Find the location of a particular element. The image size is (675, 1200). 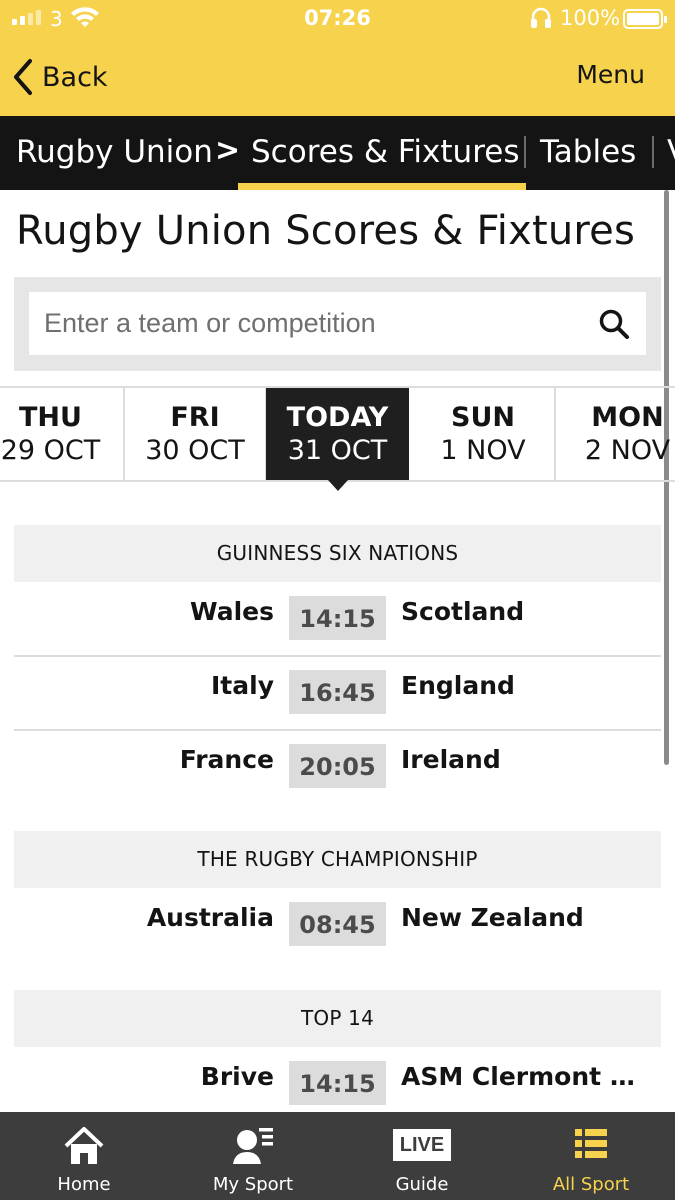

page-title: Rugby Union Scores & Fixtures is located at coordinates (326, 231).